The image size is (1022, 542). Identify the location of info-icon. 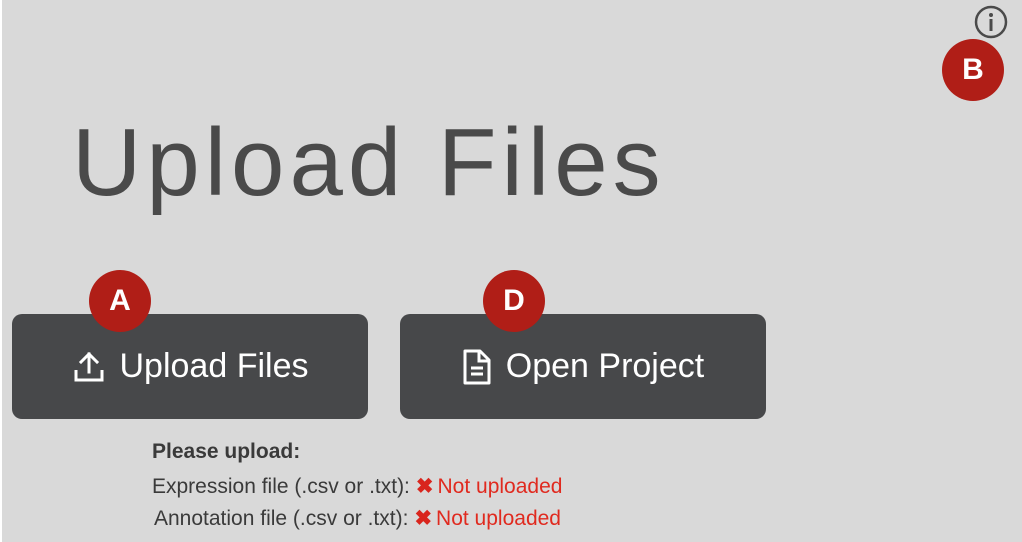
(991, 22).